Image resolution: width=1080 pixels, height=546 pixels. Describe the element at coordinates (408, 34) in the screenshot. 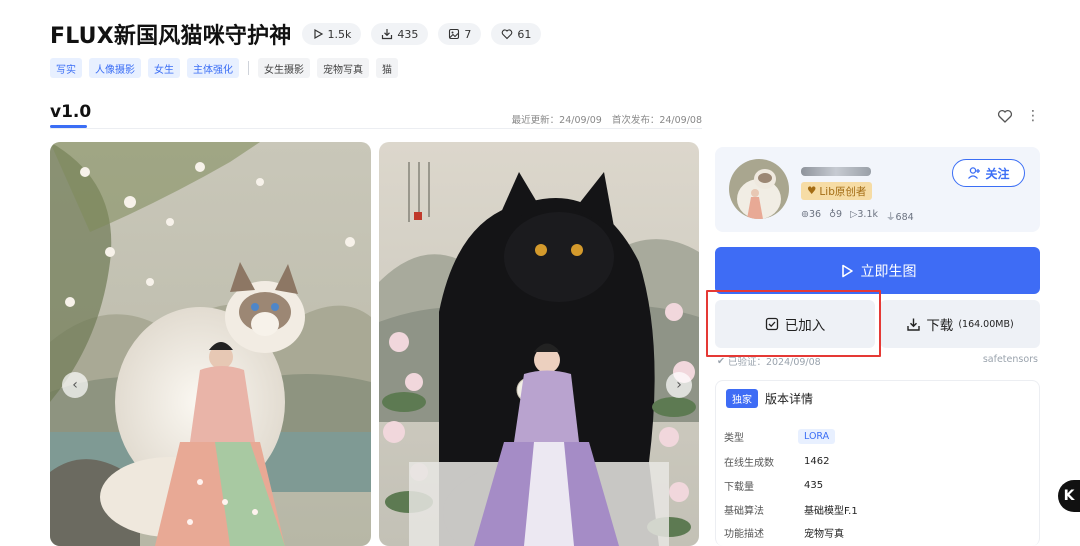

I see `downloads-count: 435` at that location.